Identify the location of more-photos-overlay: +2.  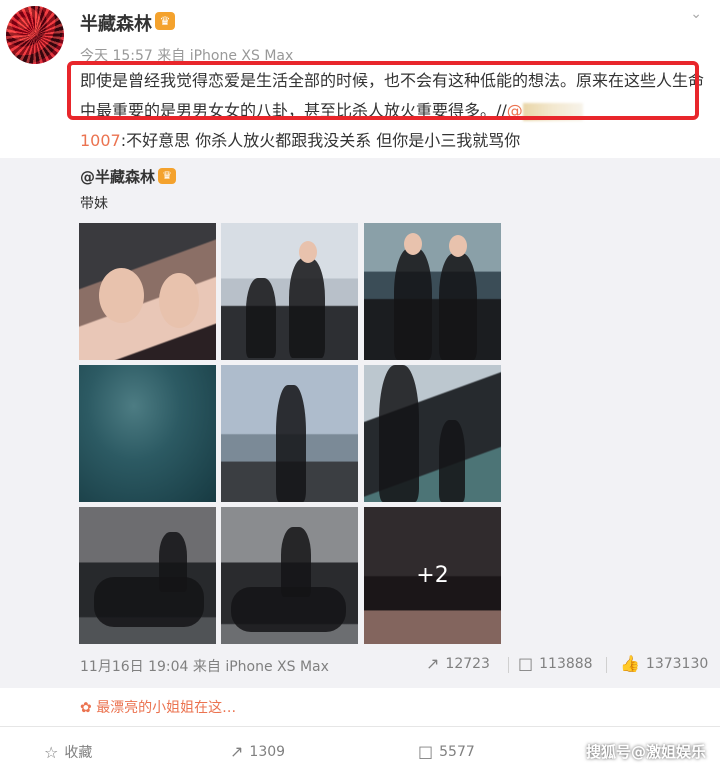
(432, 575).